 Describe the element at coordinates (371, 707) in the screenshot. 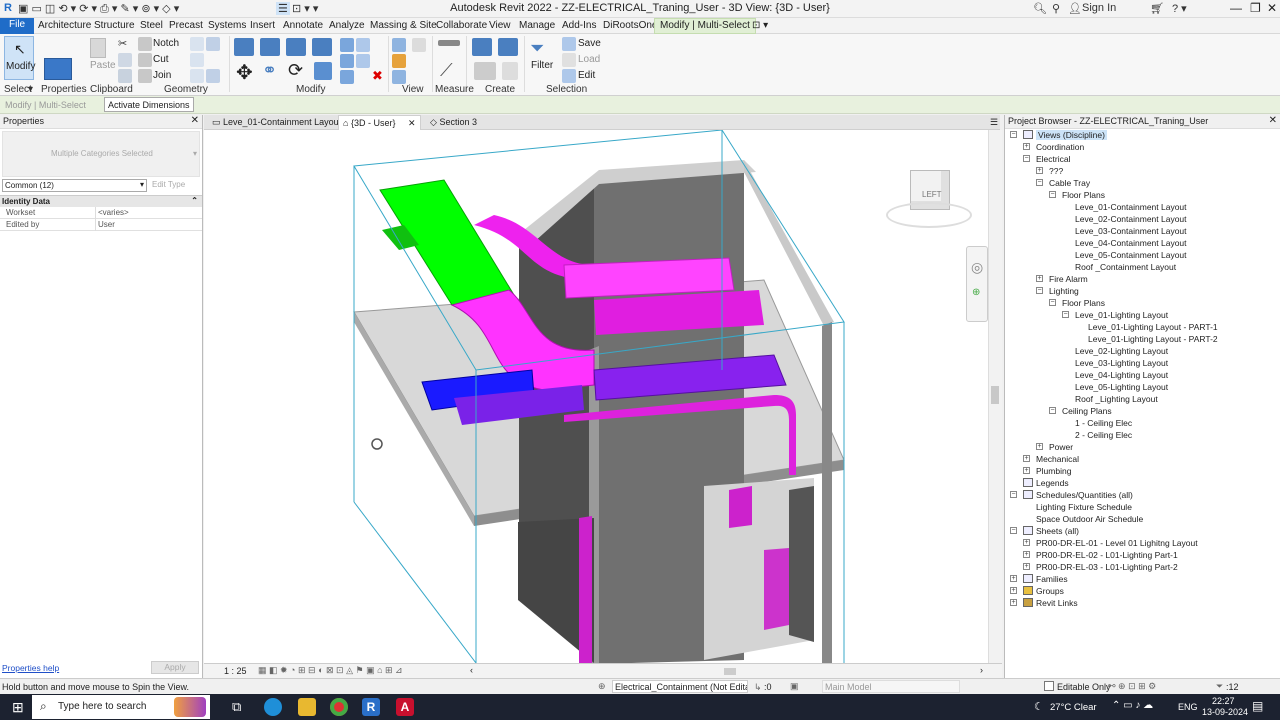

I see `revit-taskbar-icon: R` at that location.